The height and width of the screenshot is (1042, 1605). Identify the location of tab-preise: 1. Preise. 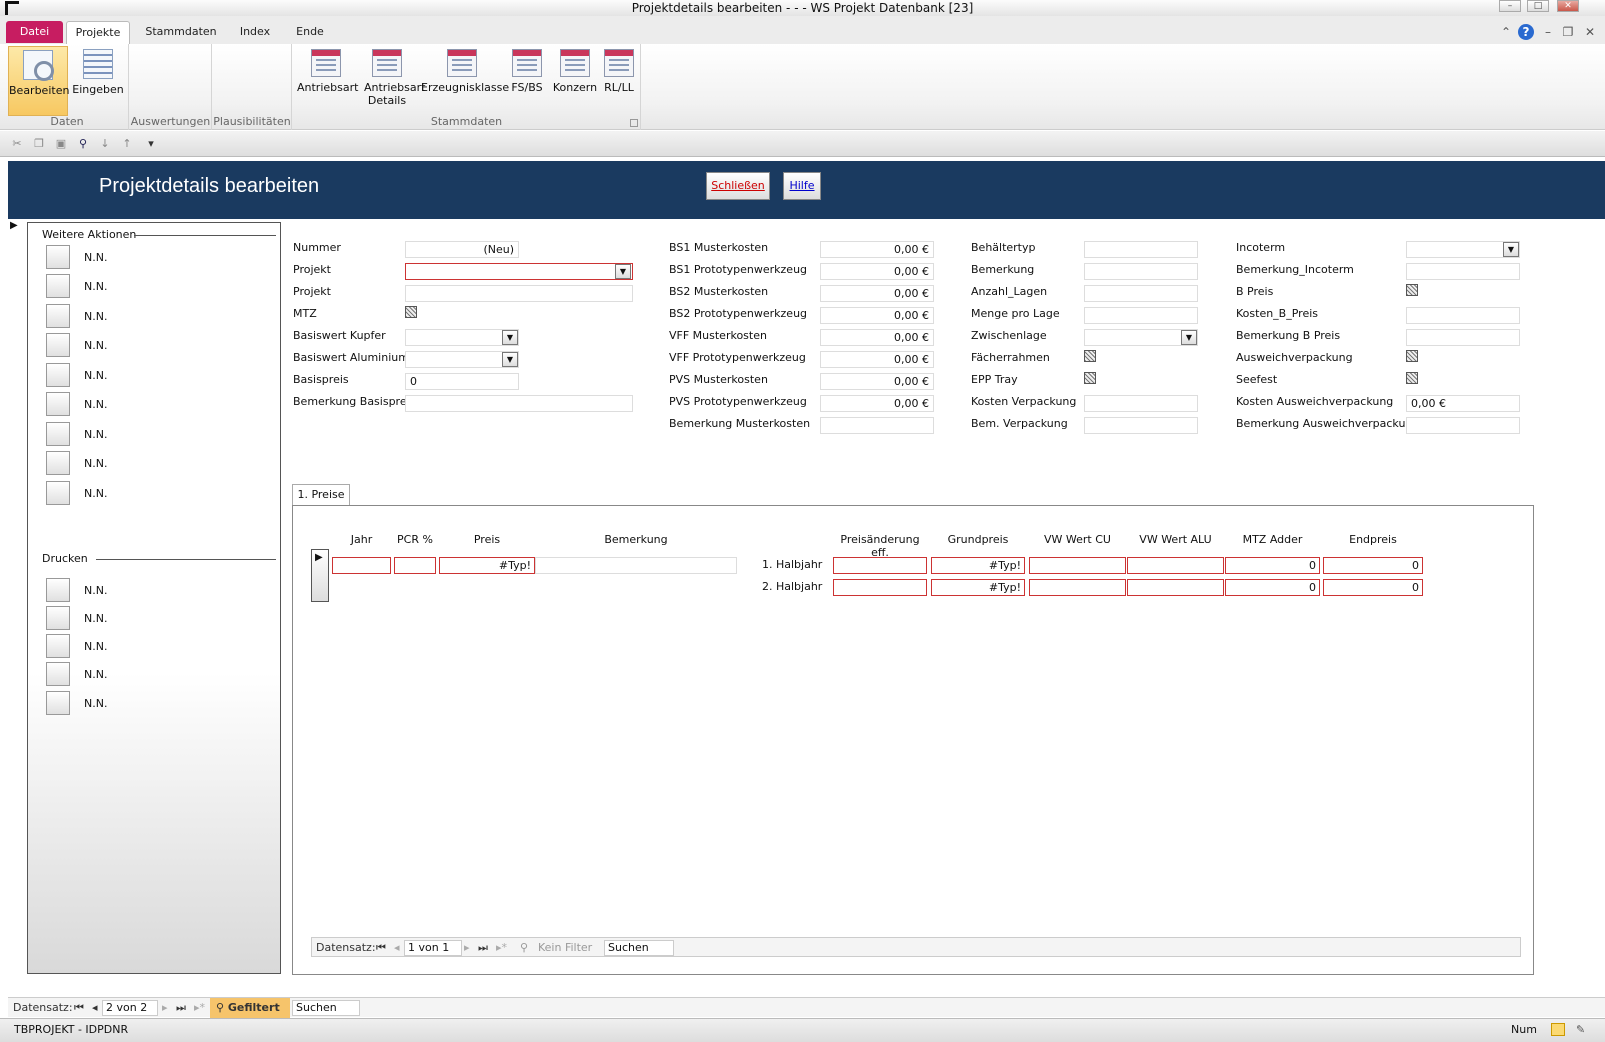
(321, 495).